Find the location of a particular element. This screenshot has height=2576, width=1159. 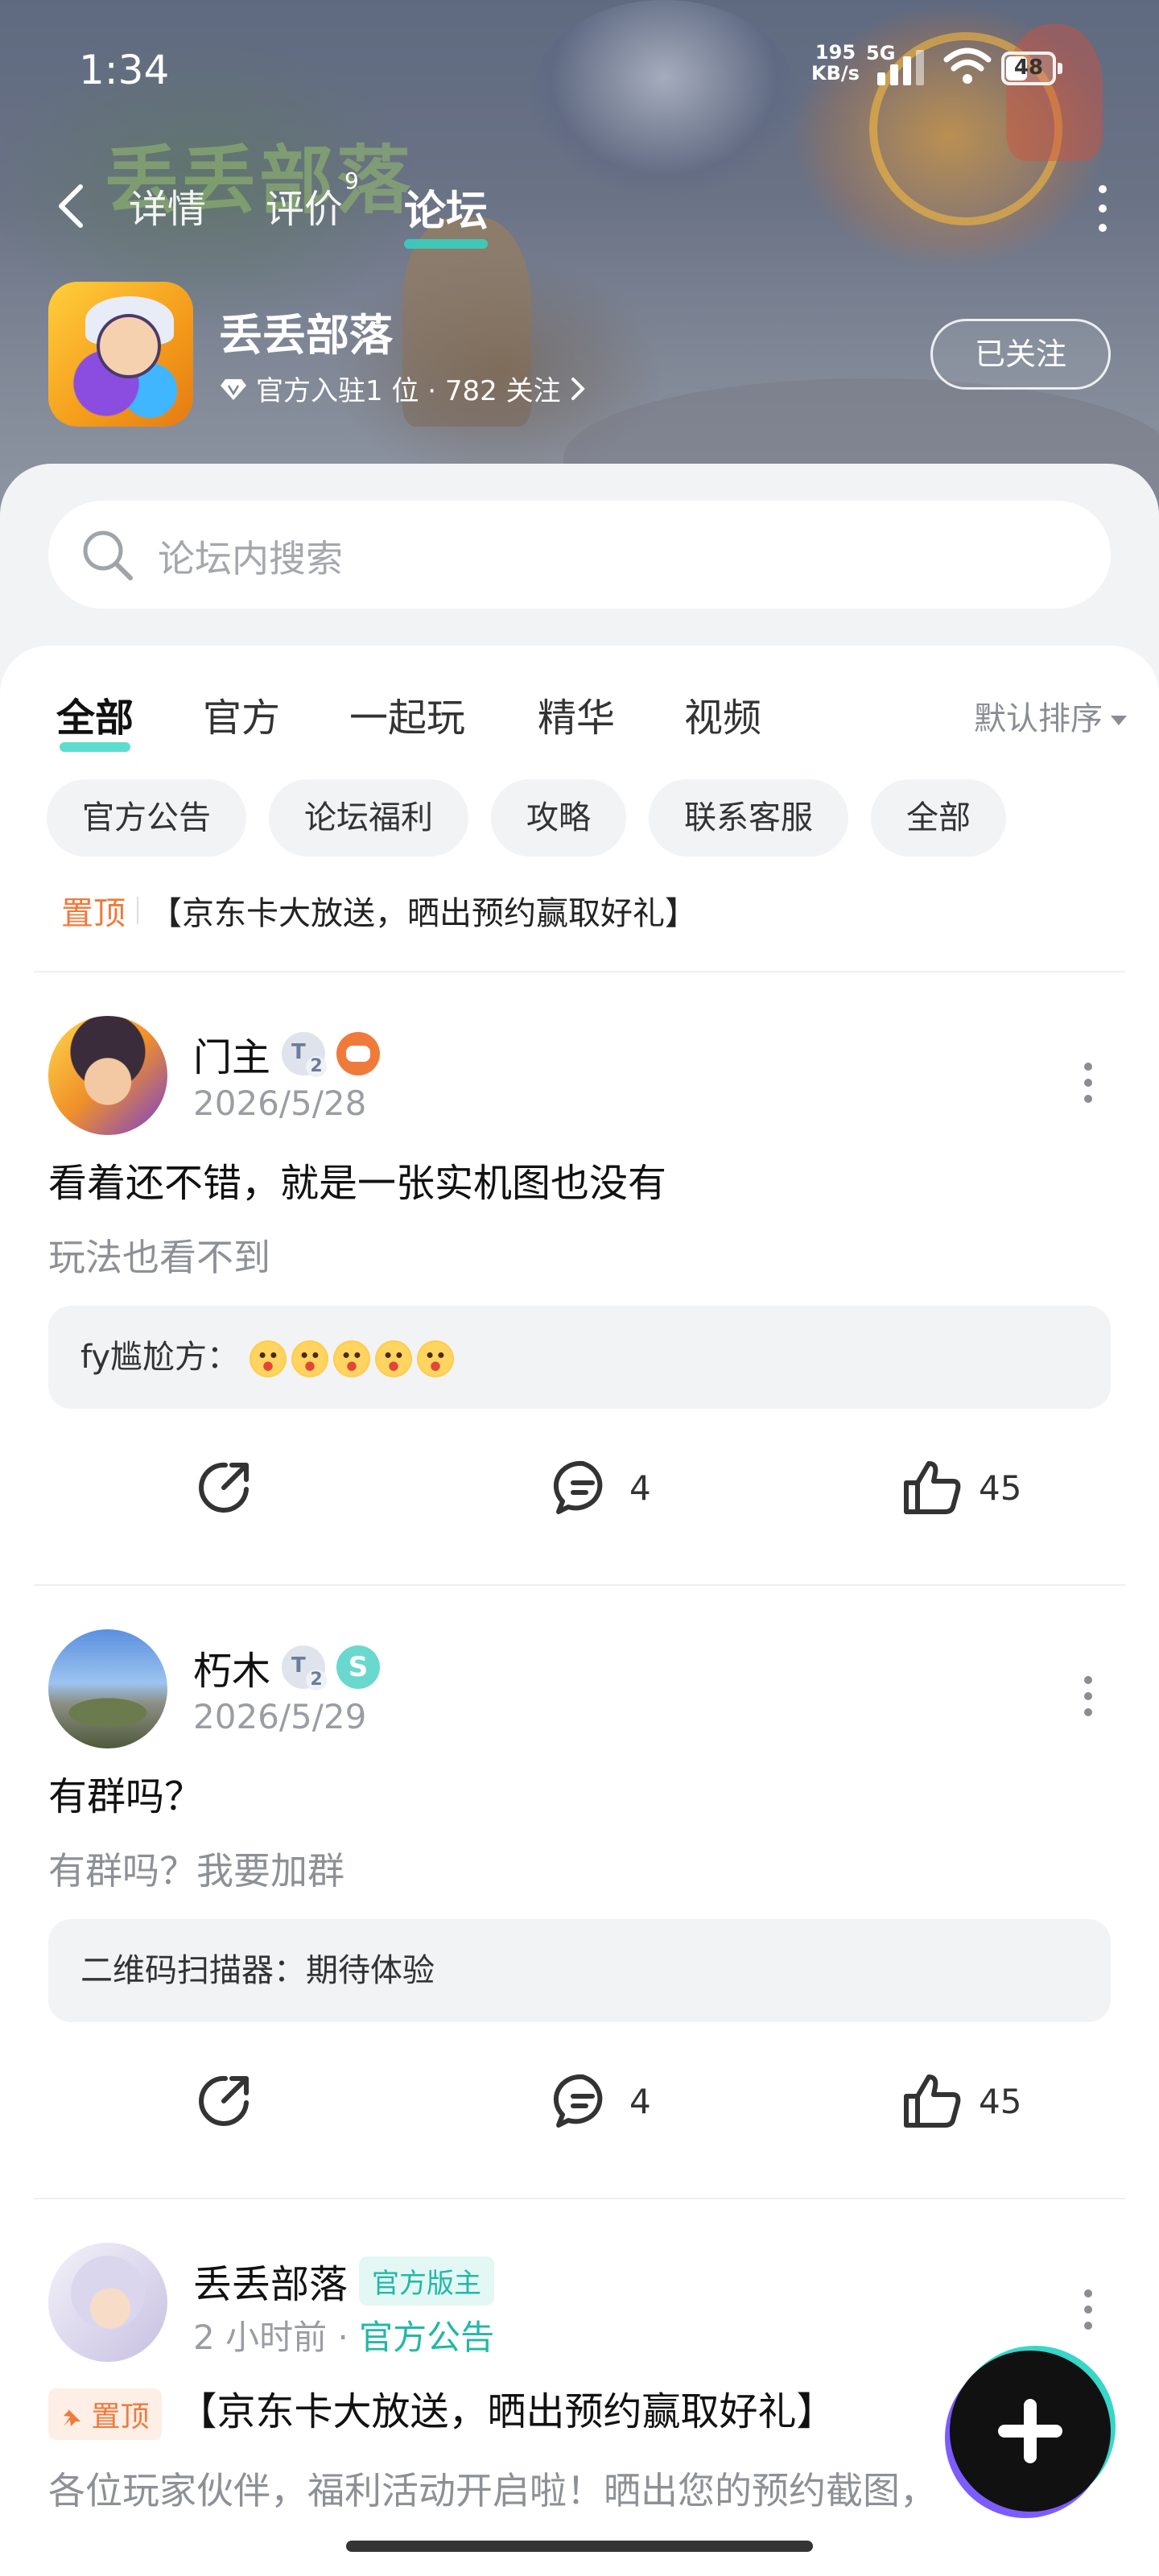

follow-button: 已关注 is located at coordinates (1020, 354).